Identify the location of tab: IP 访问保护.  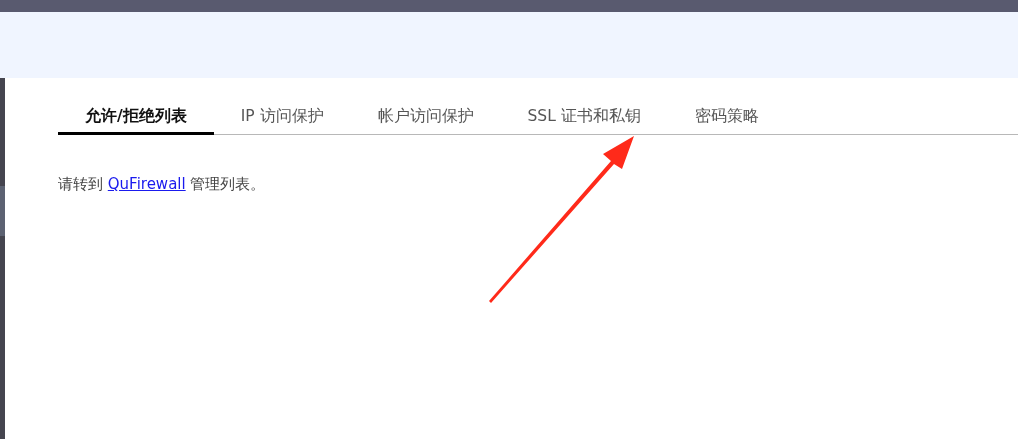
(282, 117).